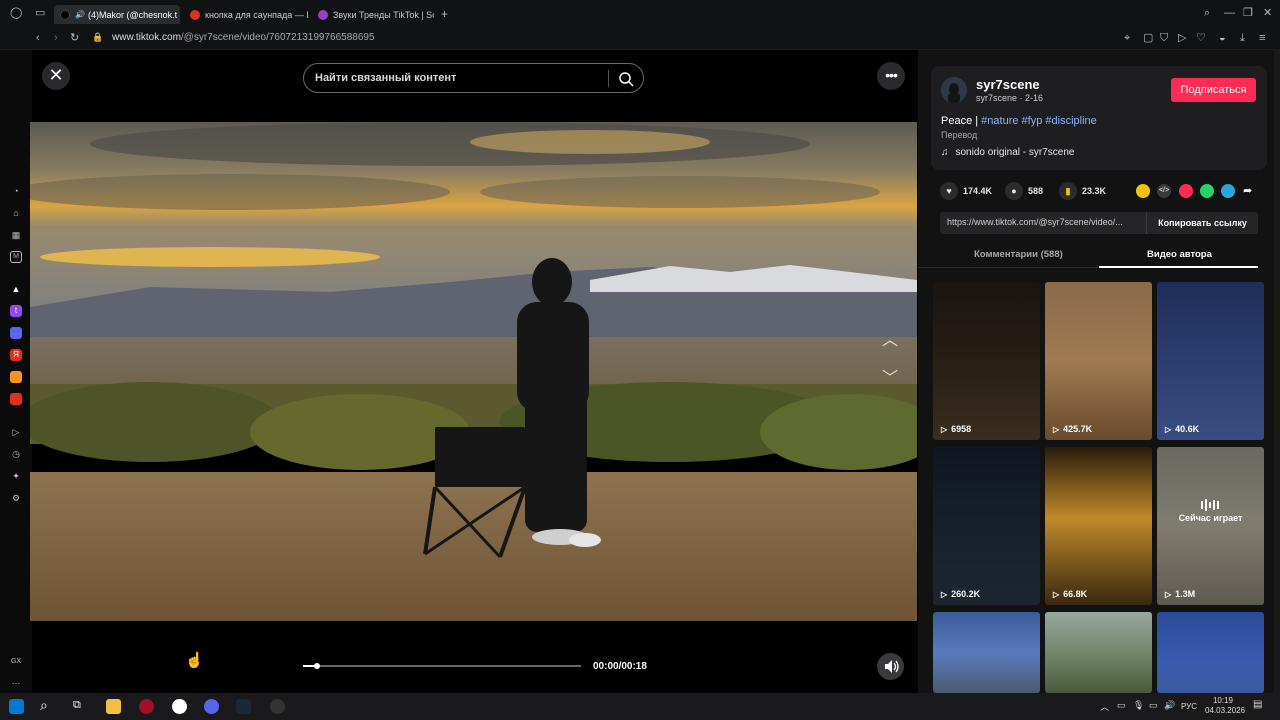 This screenshot has width=1280, height=720. I want to click on reload-icon: ↻, so click(74, 38).